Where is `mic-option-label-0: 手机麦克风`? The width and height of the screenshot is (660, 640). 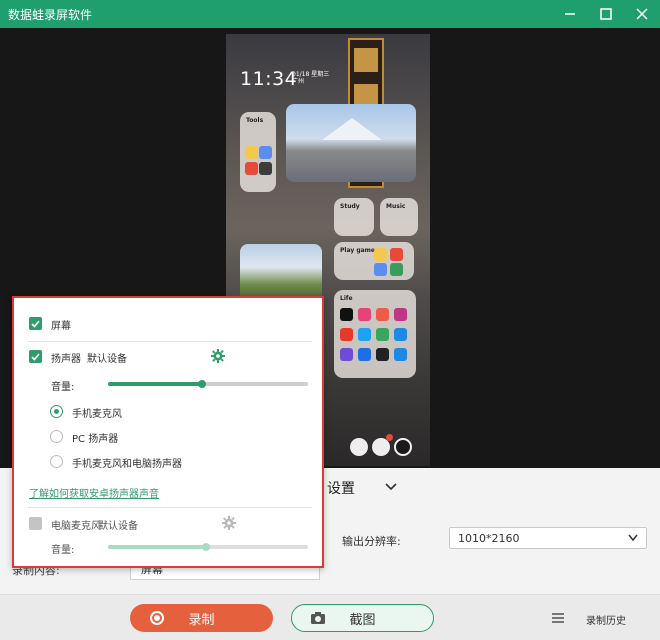 mic-option-label-0: 手机麦克风 is located at coordinates (97, 414).